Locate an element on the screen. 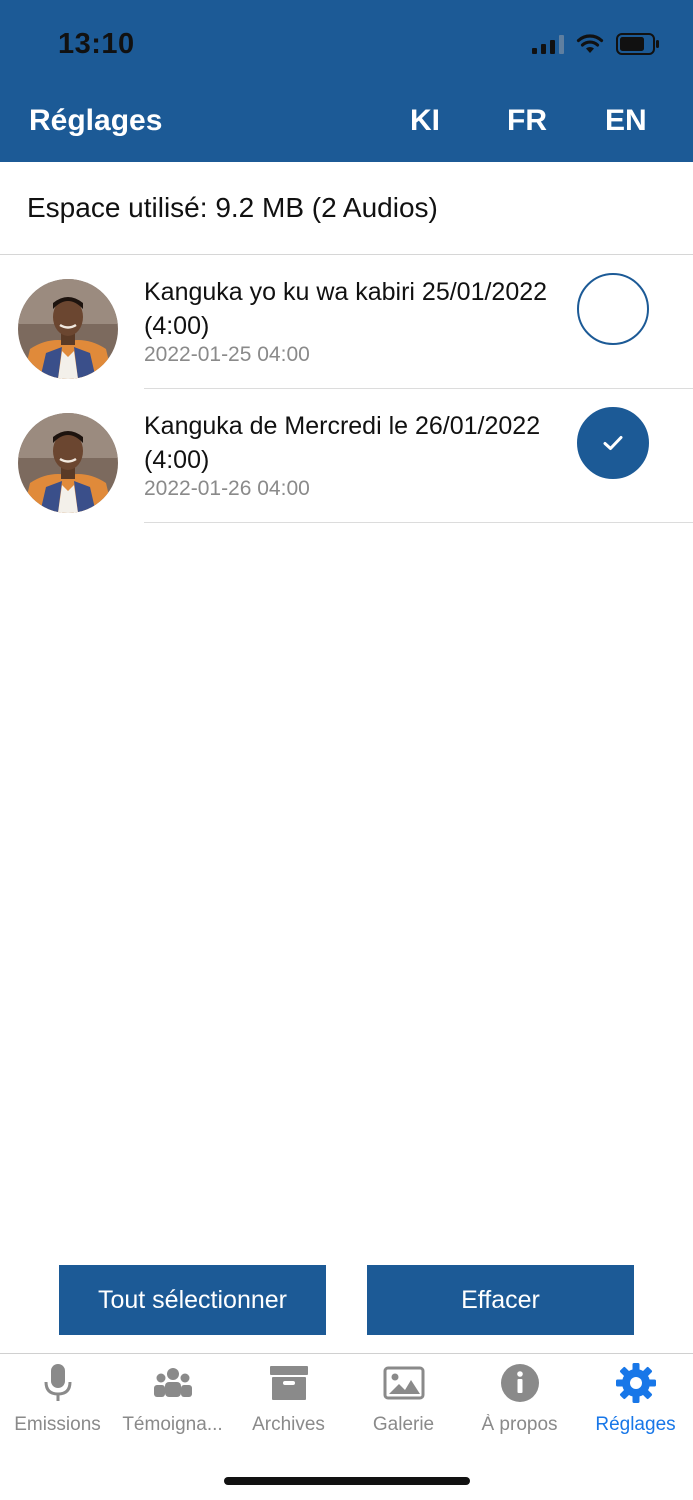  page-title: Réglages is located at coordinates (96, 120).